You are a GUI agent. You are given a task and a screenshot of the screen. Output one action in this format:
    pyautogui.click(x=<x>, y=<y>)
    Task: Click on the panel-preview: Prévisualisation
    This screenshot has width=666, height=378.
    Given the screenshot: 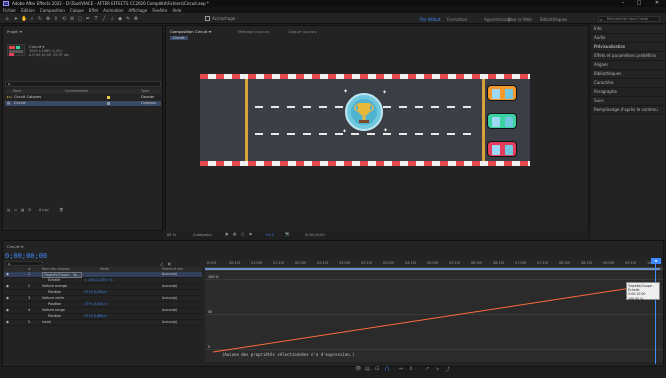 What is the action you would take?
    pyautogui.click(x=628, y=47)
    